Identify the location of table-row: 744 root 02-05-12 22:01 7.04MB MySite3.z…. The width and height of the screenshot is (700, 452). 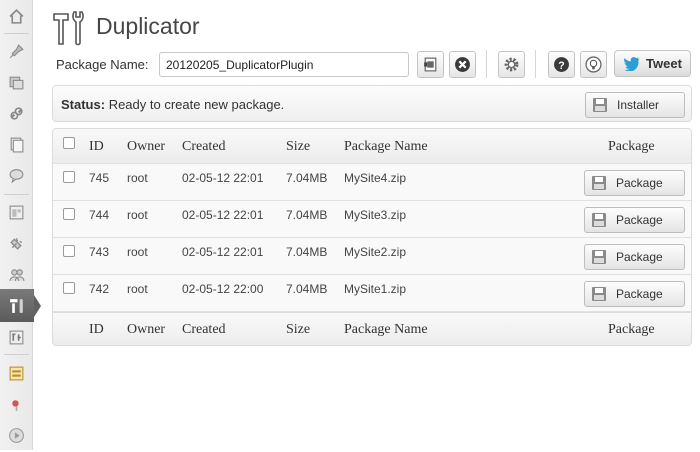
(372, 219).